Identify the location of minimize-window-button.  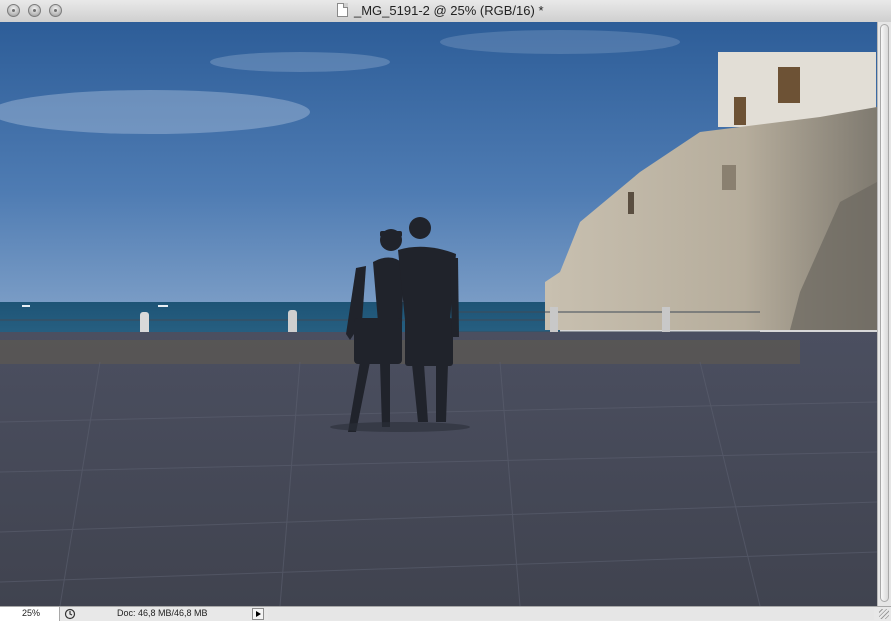
(34, 10).